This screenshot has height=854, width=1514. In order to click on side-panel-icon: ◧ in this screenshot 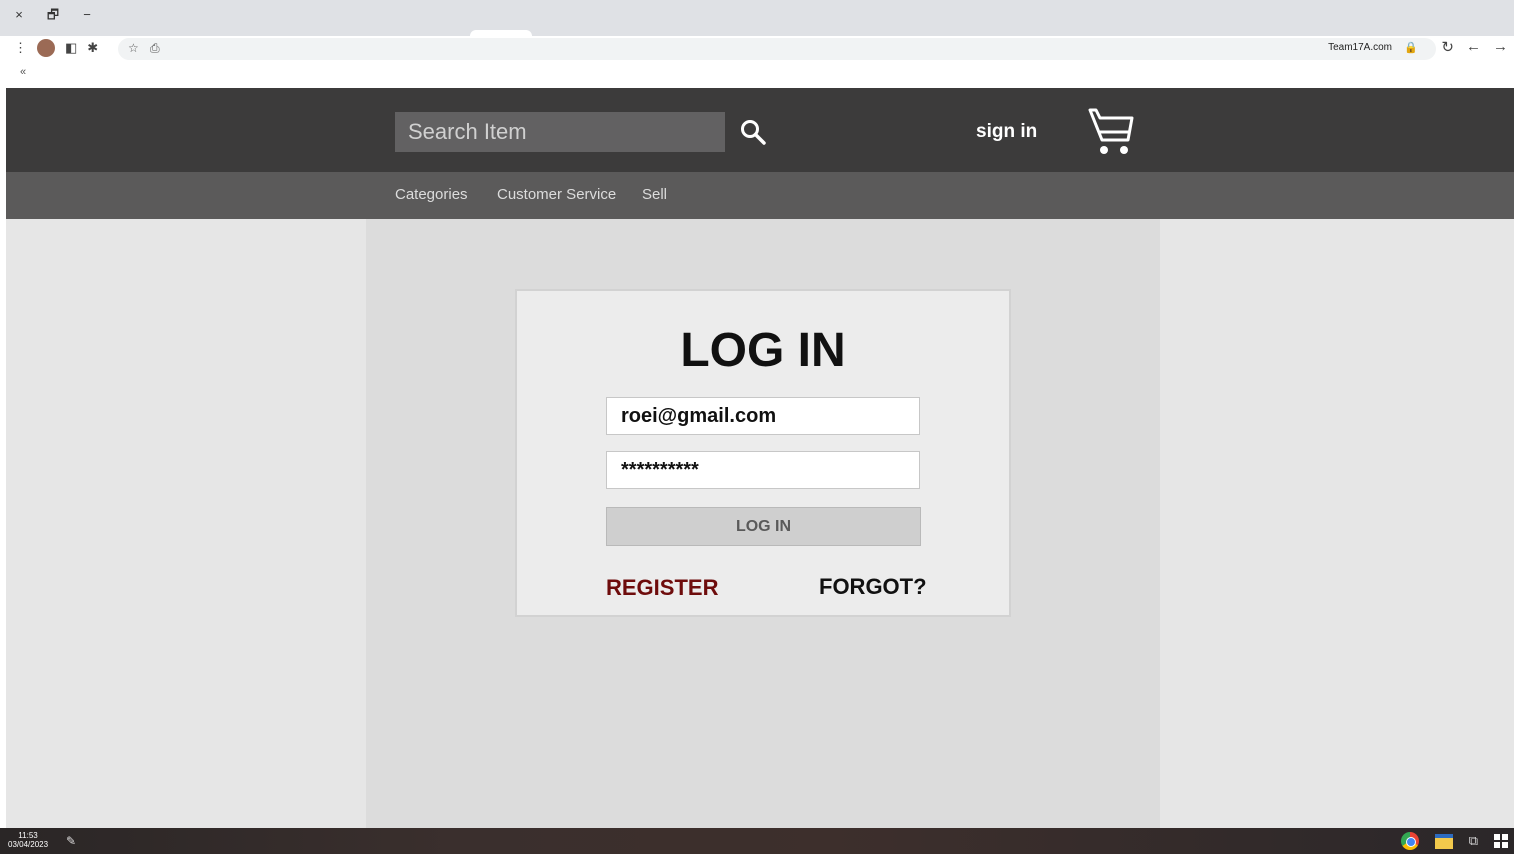, I will do `click(71, 48)`.